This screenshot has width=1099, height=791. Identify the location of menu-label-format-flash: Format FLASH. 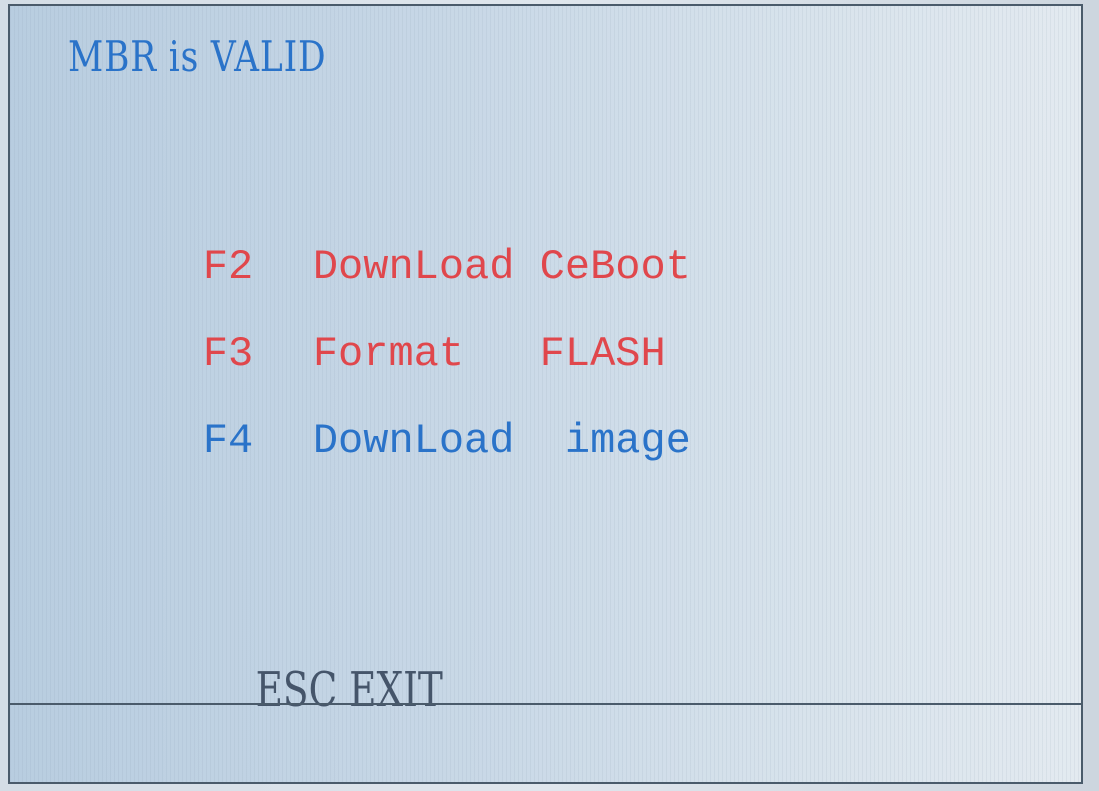
(489, 354).